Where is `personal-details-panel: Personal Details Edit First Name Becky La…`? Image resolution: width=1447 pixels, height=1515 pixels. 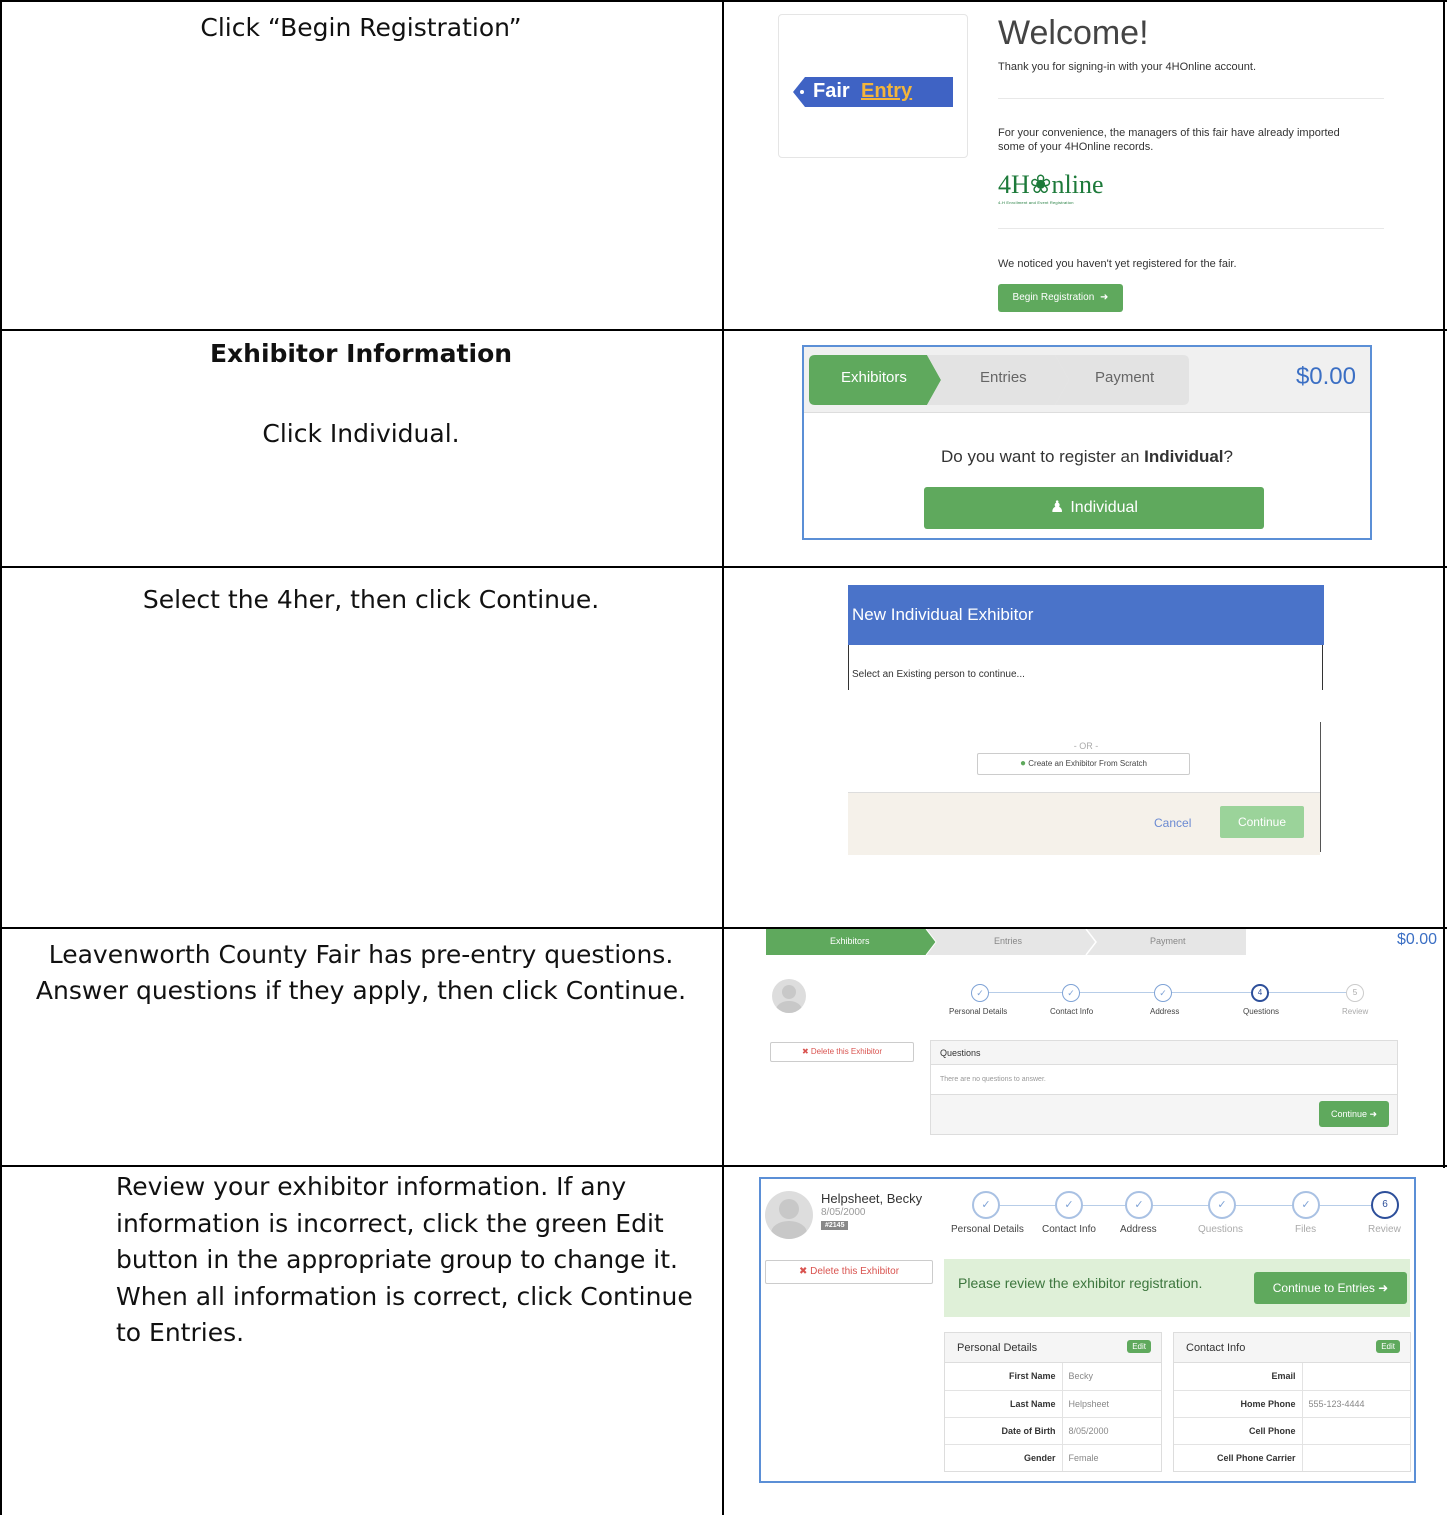 personal-details-panel: Personal Details Edit First Name Becky La… is located at coordinates (1053, 1402).